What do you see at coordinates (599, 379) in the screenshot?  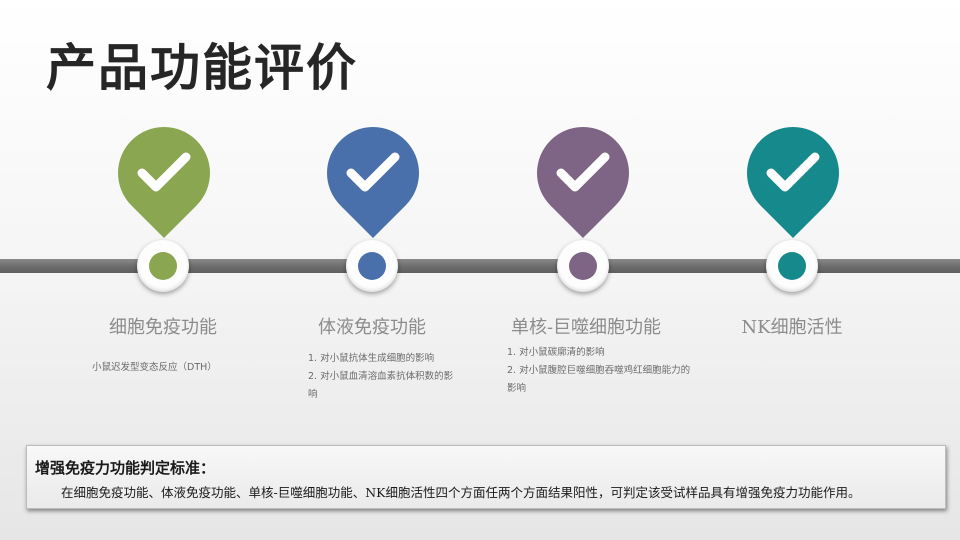 I see `detail-item: 2. 对小鼠腹腔巨噬细胞吞噬鸡红细胞能力的影响` at bounding box center [599, 379].